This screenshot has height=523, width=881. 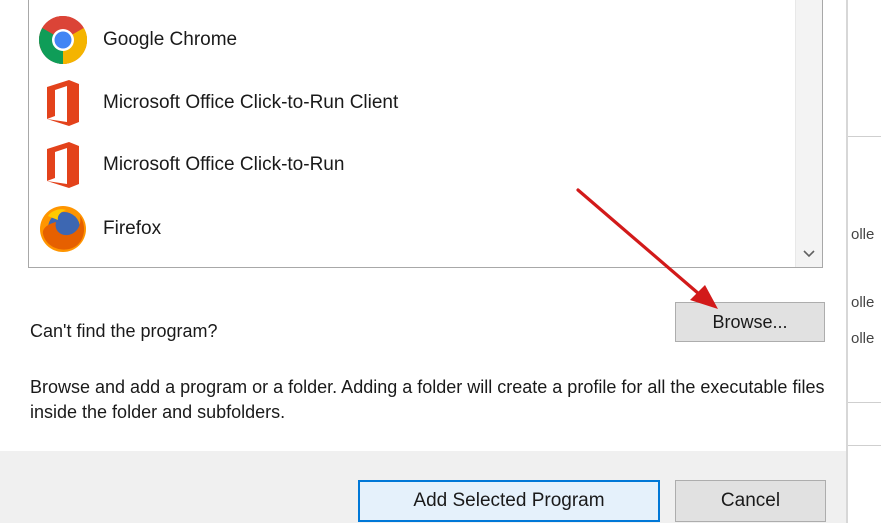 I want to click on add-selected-program-button: Add Selected Program, so click(x=509, y=501).